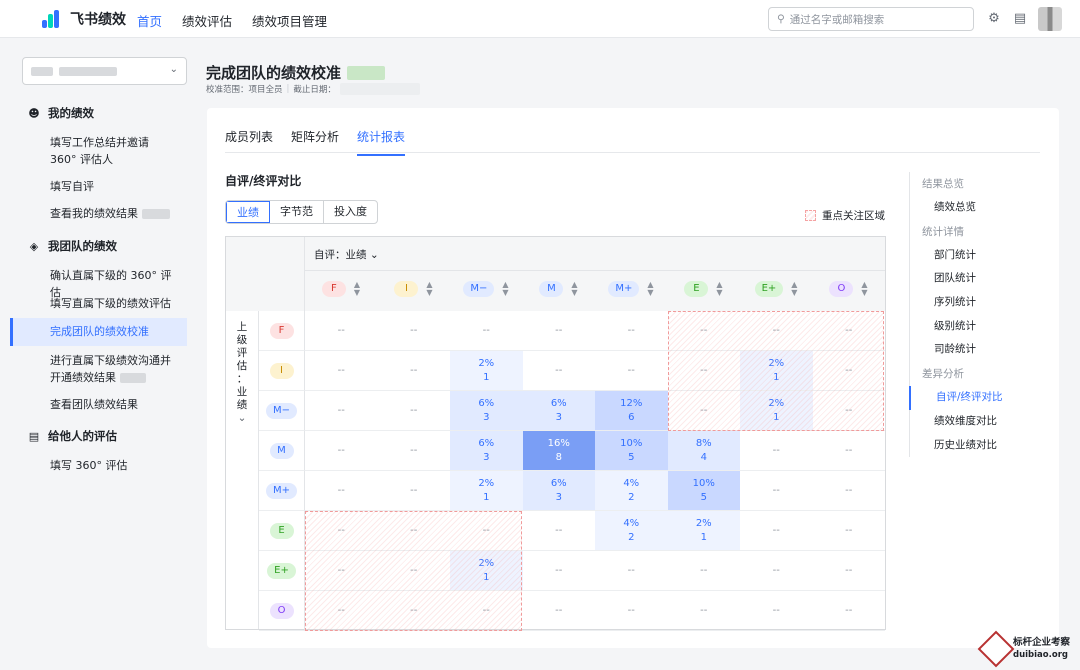 Image resolution: width=1080 pixels, height=670 pixels. I want to click on report-nav-item: 部门统计, so click(979, 256).